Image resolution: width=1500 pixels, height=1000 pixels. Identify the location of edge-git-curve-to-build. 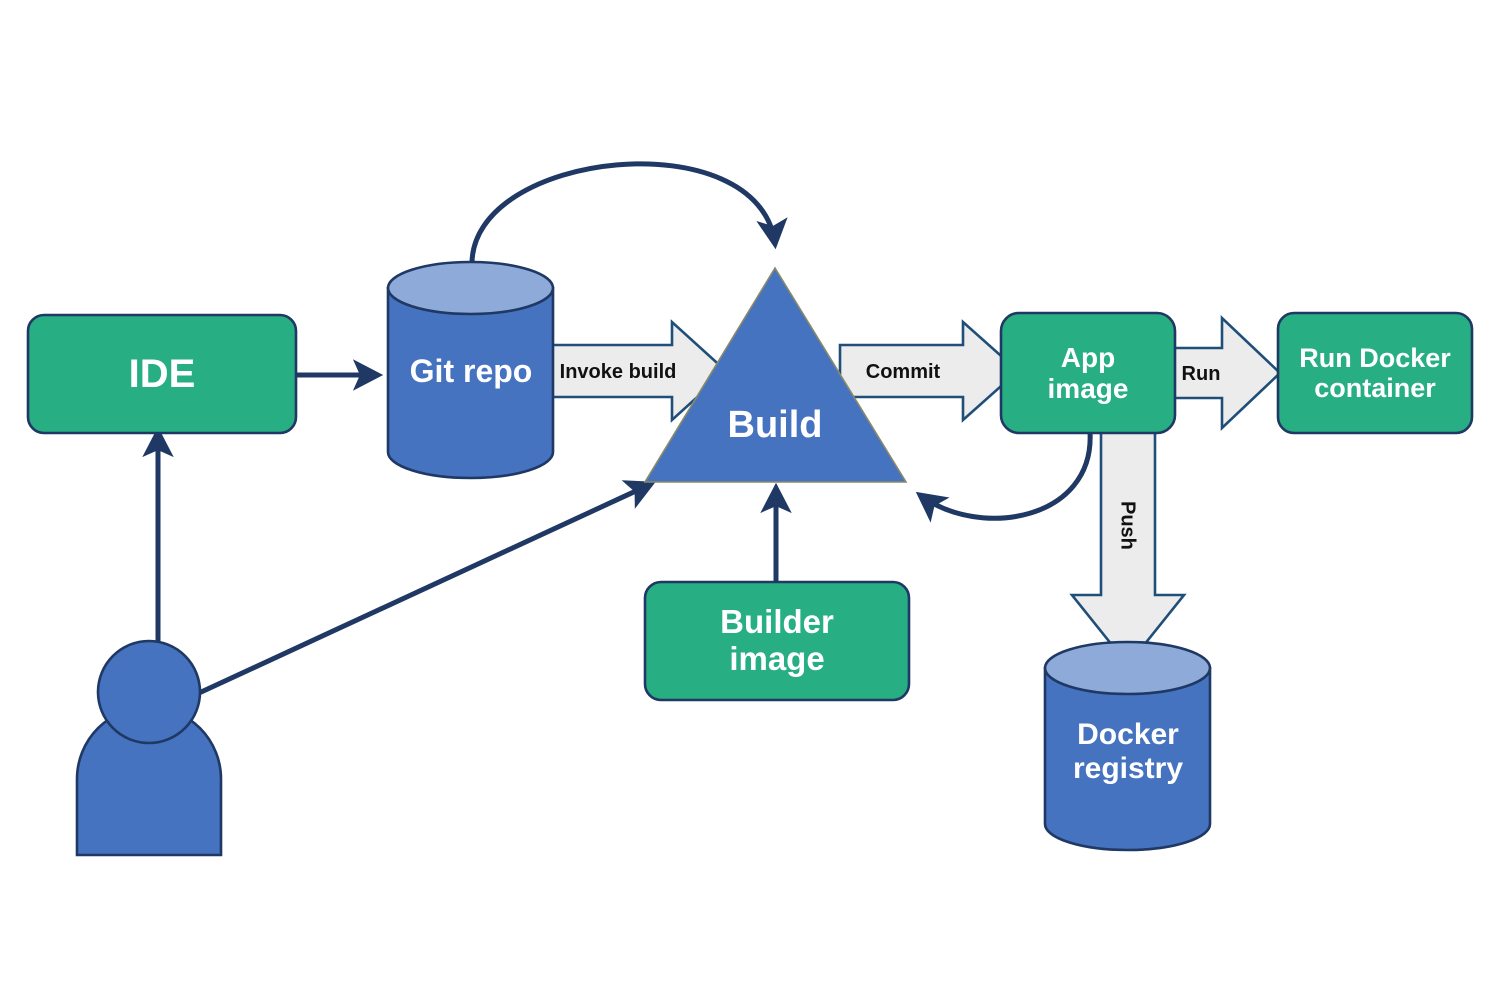
(628, 213).